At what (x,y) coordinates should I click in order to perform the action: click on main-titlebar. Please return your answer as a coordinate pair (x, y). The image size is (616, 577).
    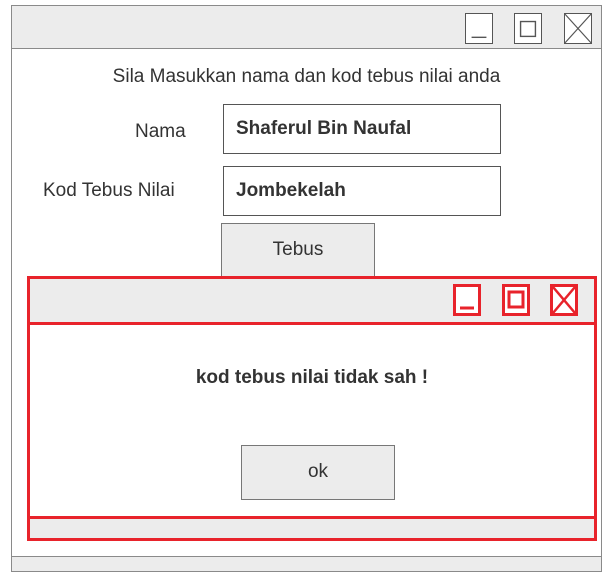
    Looking at the image, I should click on (306, 27).